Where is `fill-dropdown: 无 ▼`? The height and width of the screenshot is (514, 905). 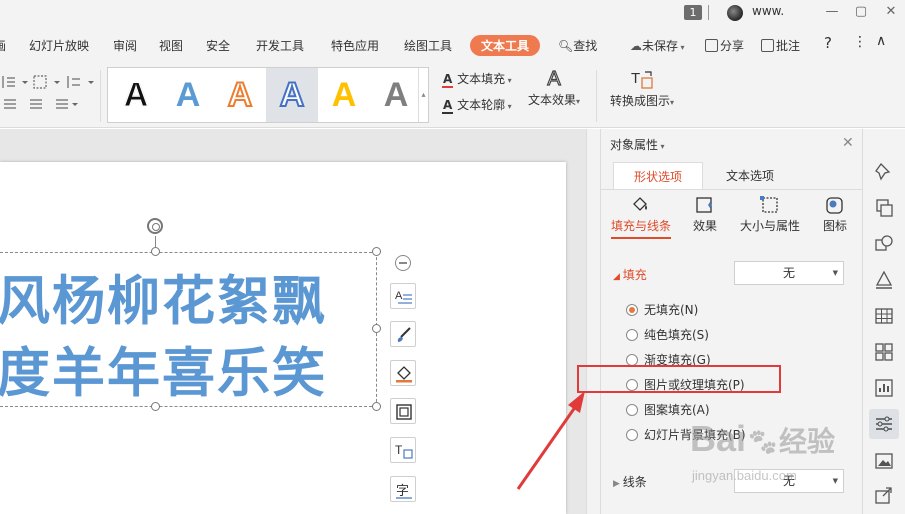
fill-dropdown: 无 ▼ is located at coordinates (789, 273).